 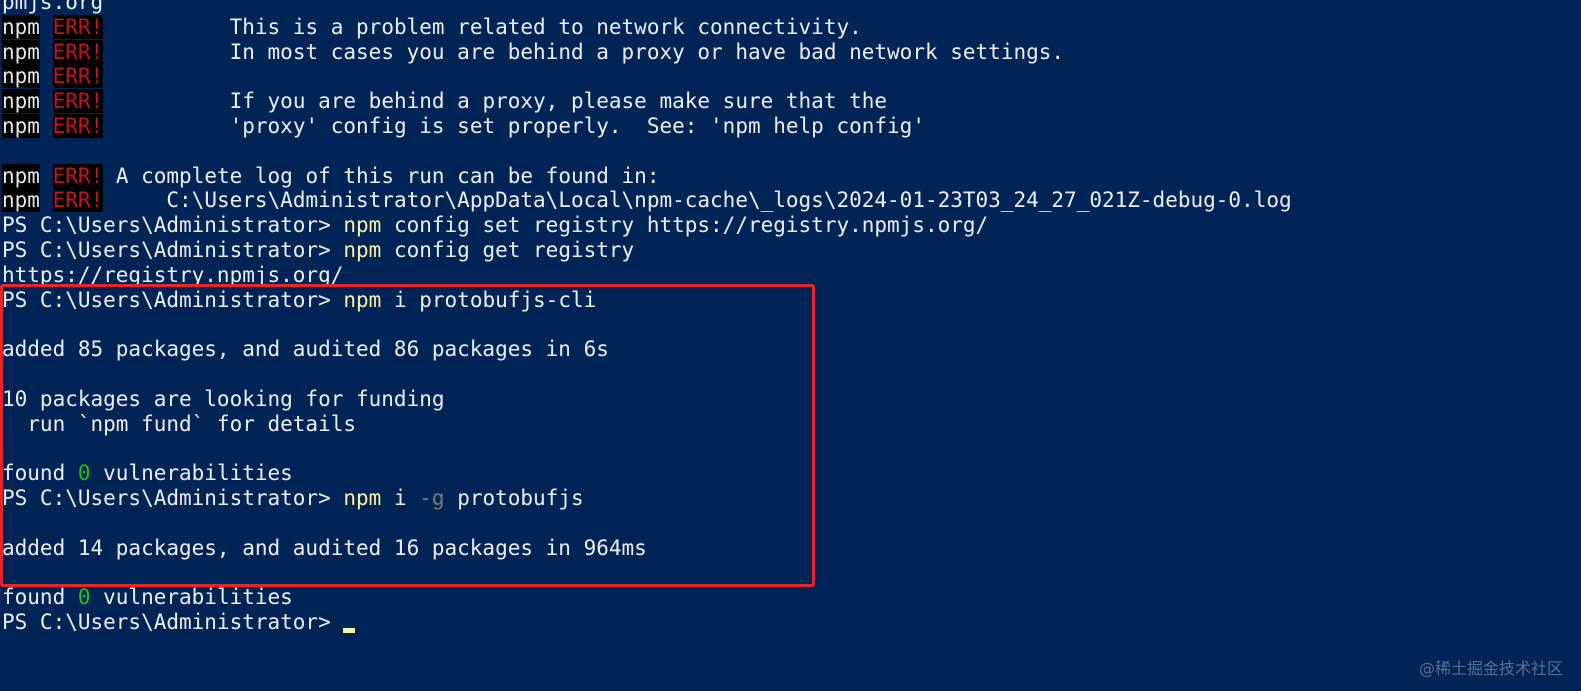 What do you see at coordinates (349, 630) in the screenshot?
I see `text-cursor` at bounding box center [349, 630].